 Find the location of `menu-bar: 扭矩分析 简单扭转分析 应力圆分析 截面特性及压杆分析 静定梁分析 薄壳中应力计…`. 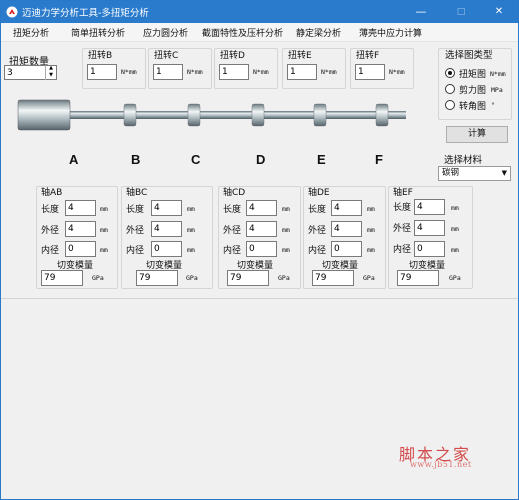

menu-bar: 扭矩分析 简单扭转分析 应力圆分析 截面特性及压杆分析 静定梁分析 薄壳中应力计… is located at coordinates (259, 32).